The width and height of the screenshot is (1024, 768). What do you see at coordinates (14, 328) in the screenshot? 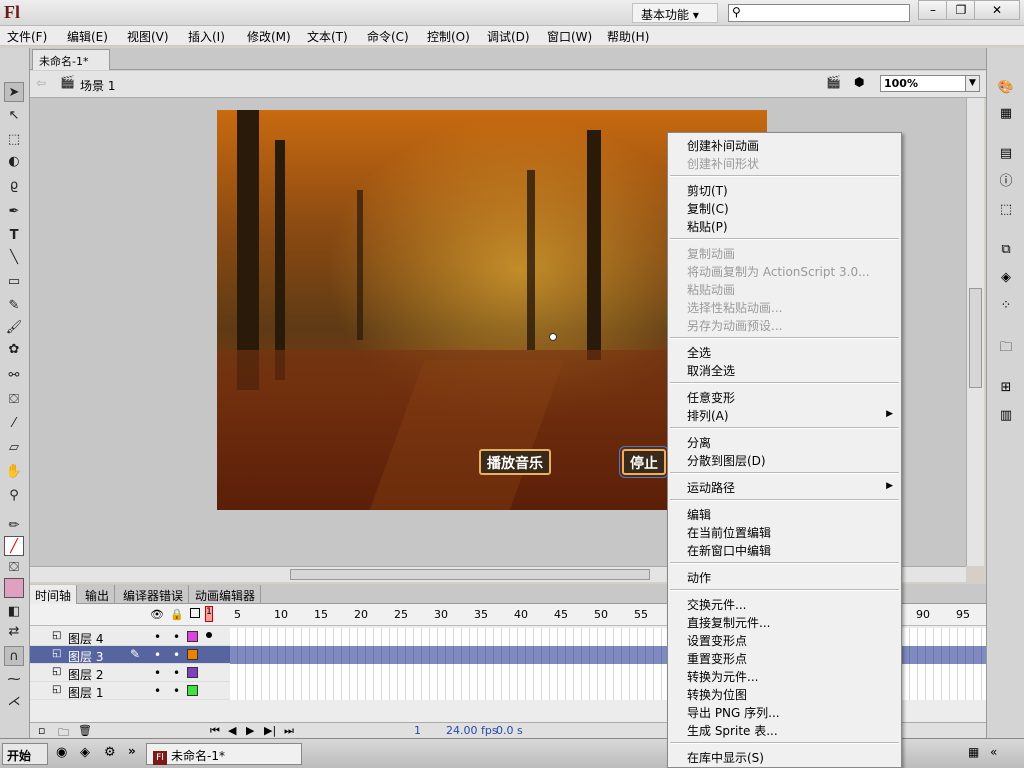
I see `brush-tool-icon: 🖌` at bounding box center [14, 328].